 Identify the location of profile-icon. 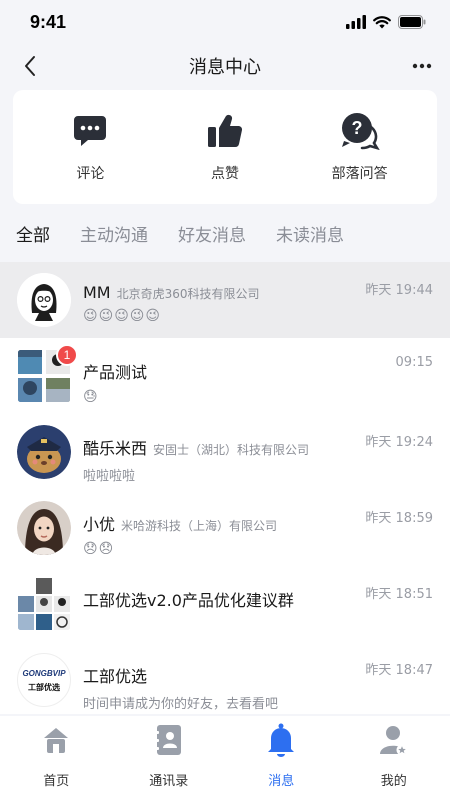
(394, 740).